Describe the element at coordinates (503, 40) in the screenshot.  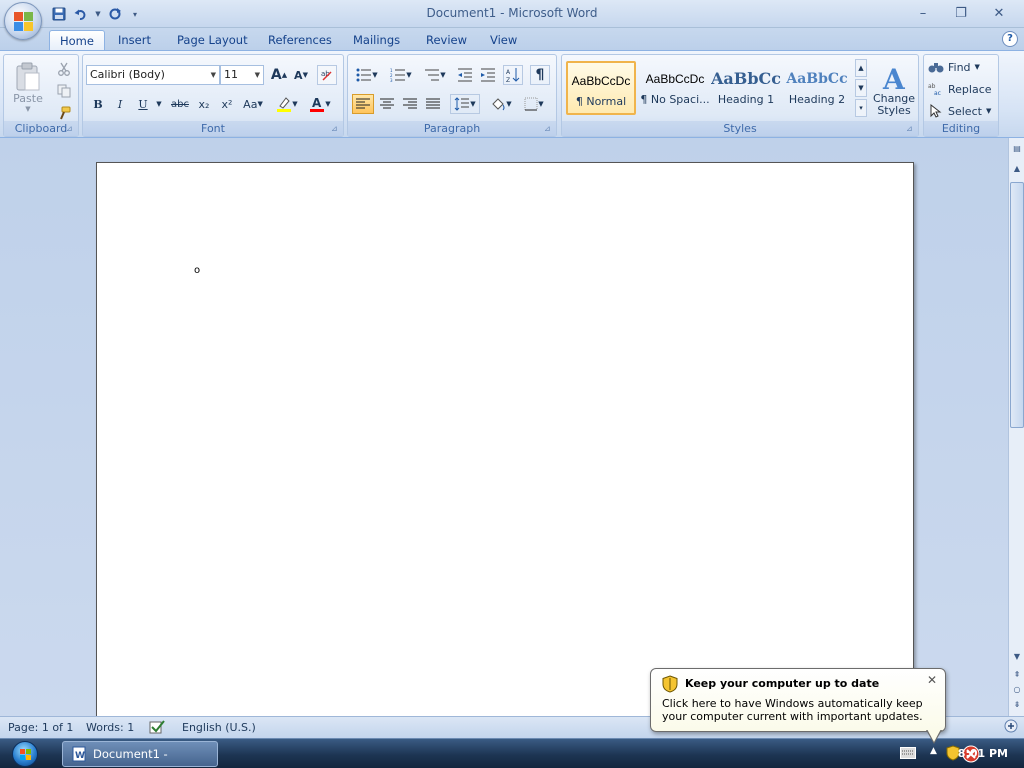
I see `tab-view: View` at that location.